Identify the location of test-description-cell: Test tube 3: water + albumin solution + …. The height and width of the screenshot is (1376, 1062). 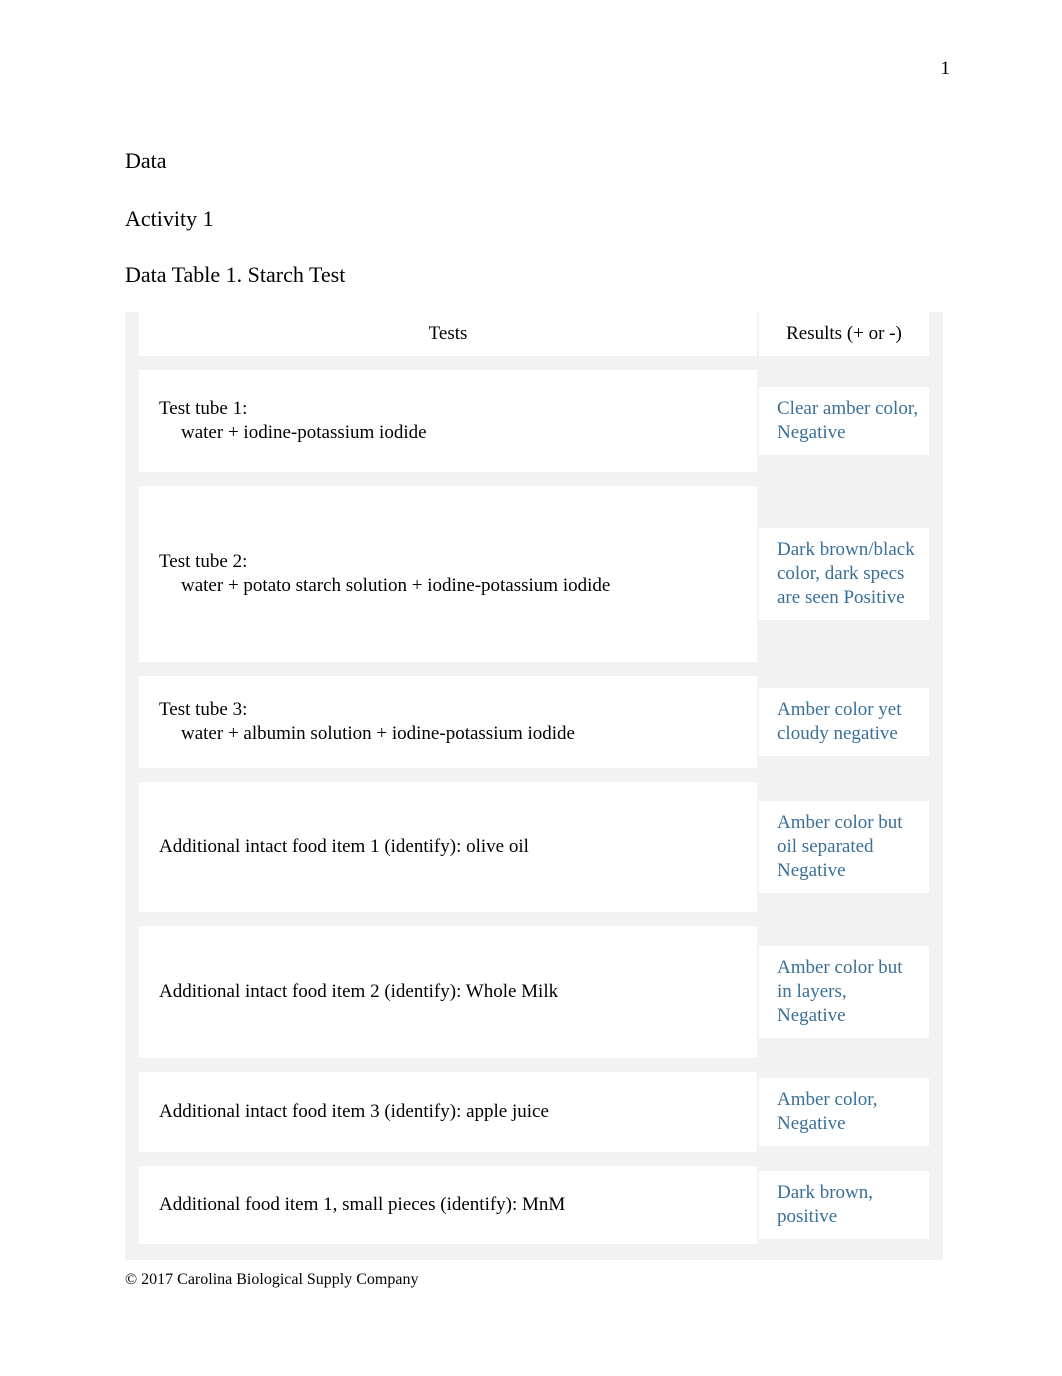
(448, 722).